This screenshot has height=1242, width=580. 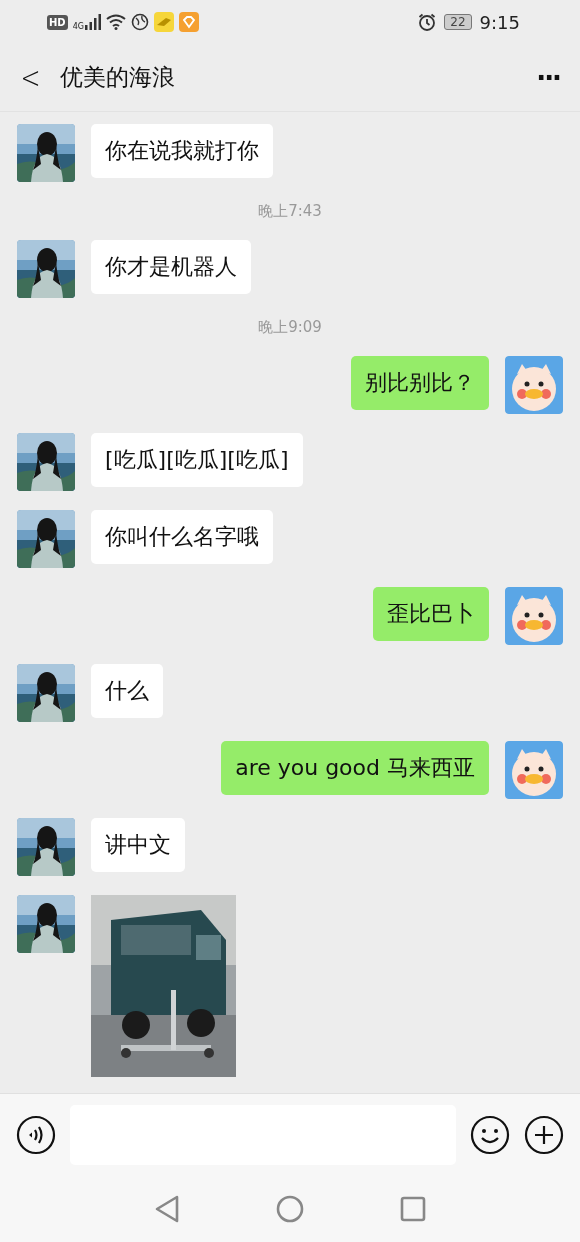 What do you see at coordinates (544, 1134) in the screenshot?
I see `plus-icon` at bounding box center [544, 1134].